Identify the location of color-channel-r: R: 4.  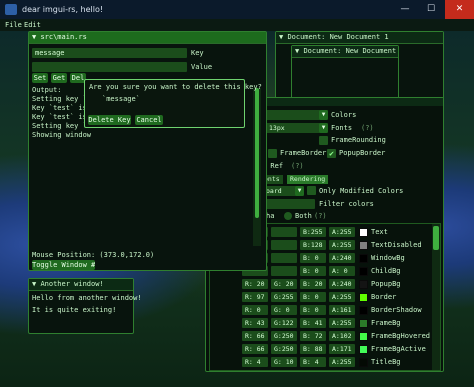
(255, 362).